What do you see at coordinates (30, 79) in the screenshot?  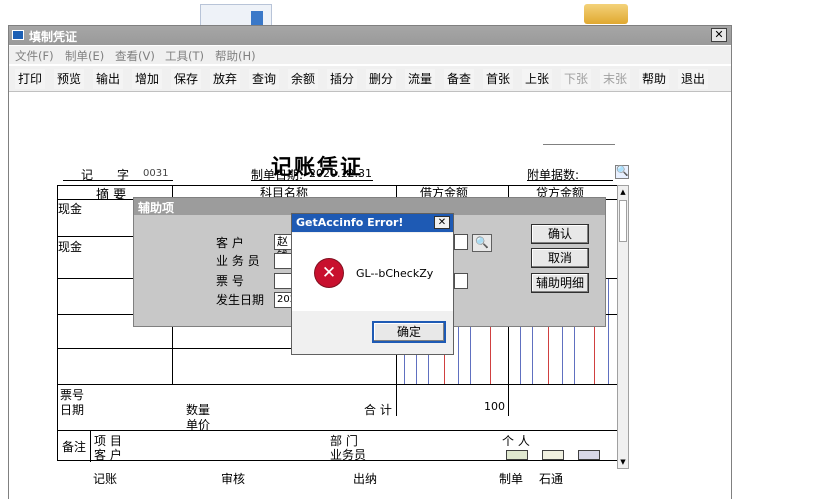 I see `print-button: 打印` at bounding box center [30, 79].